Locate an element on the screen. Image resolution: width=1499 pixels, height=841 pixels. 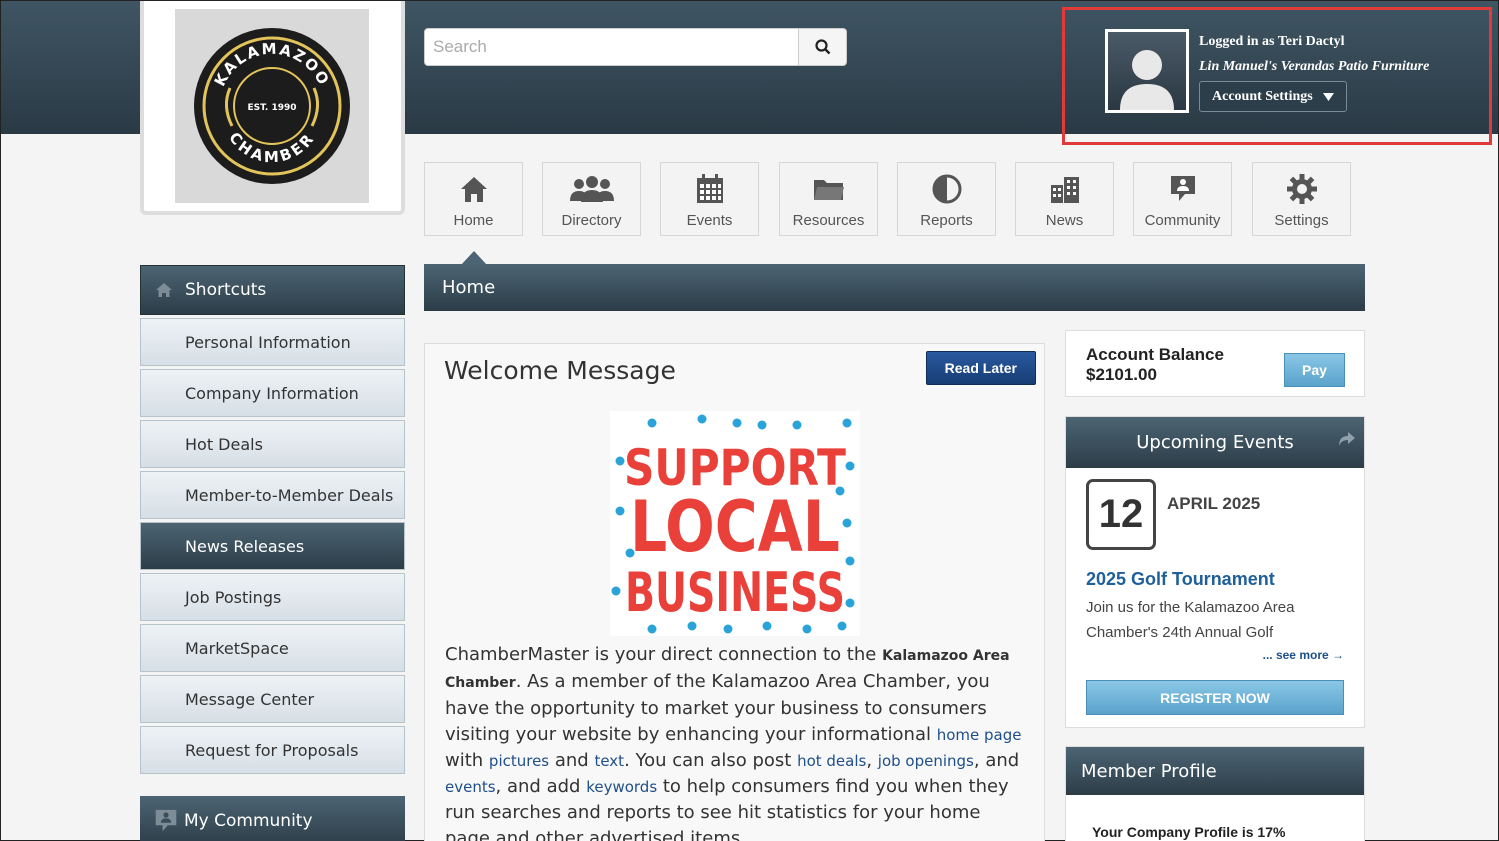
welcome-text-6: , is located at coordinates (872, 760).